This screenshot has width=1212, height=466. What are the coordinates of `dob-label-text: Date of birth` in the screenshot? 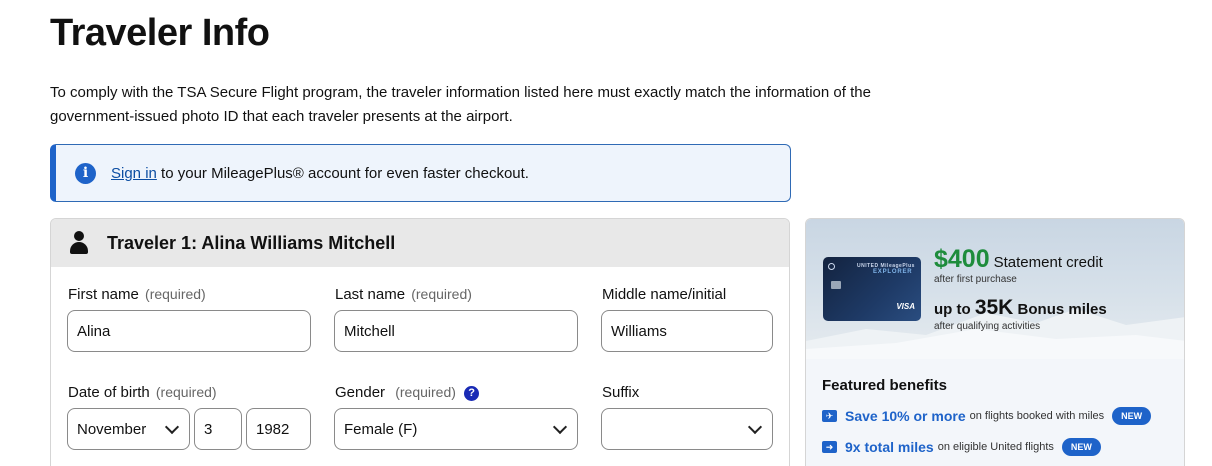 It's located at (109, 392).